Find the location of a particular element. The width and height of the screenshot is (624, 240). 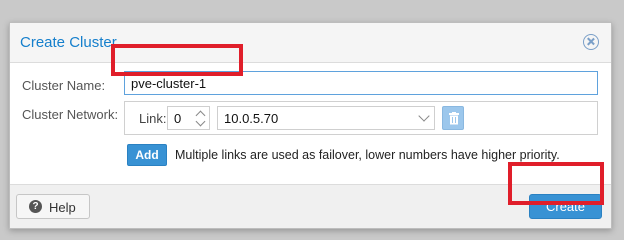

help-icon: ? is located at coordinates (35, 206).